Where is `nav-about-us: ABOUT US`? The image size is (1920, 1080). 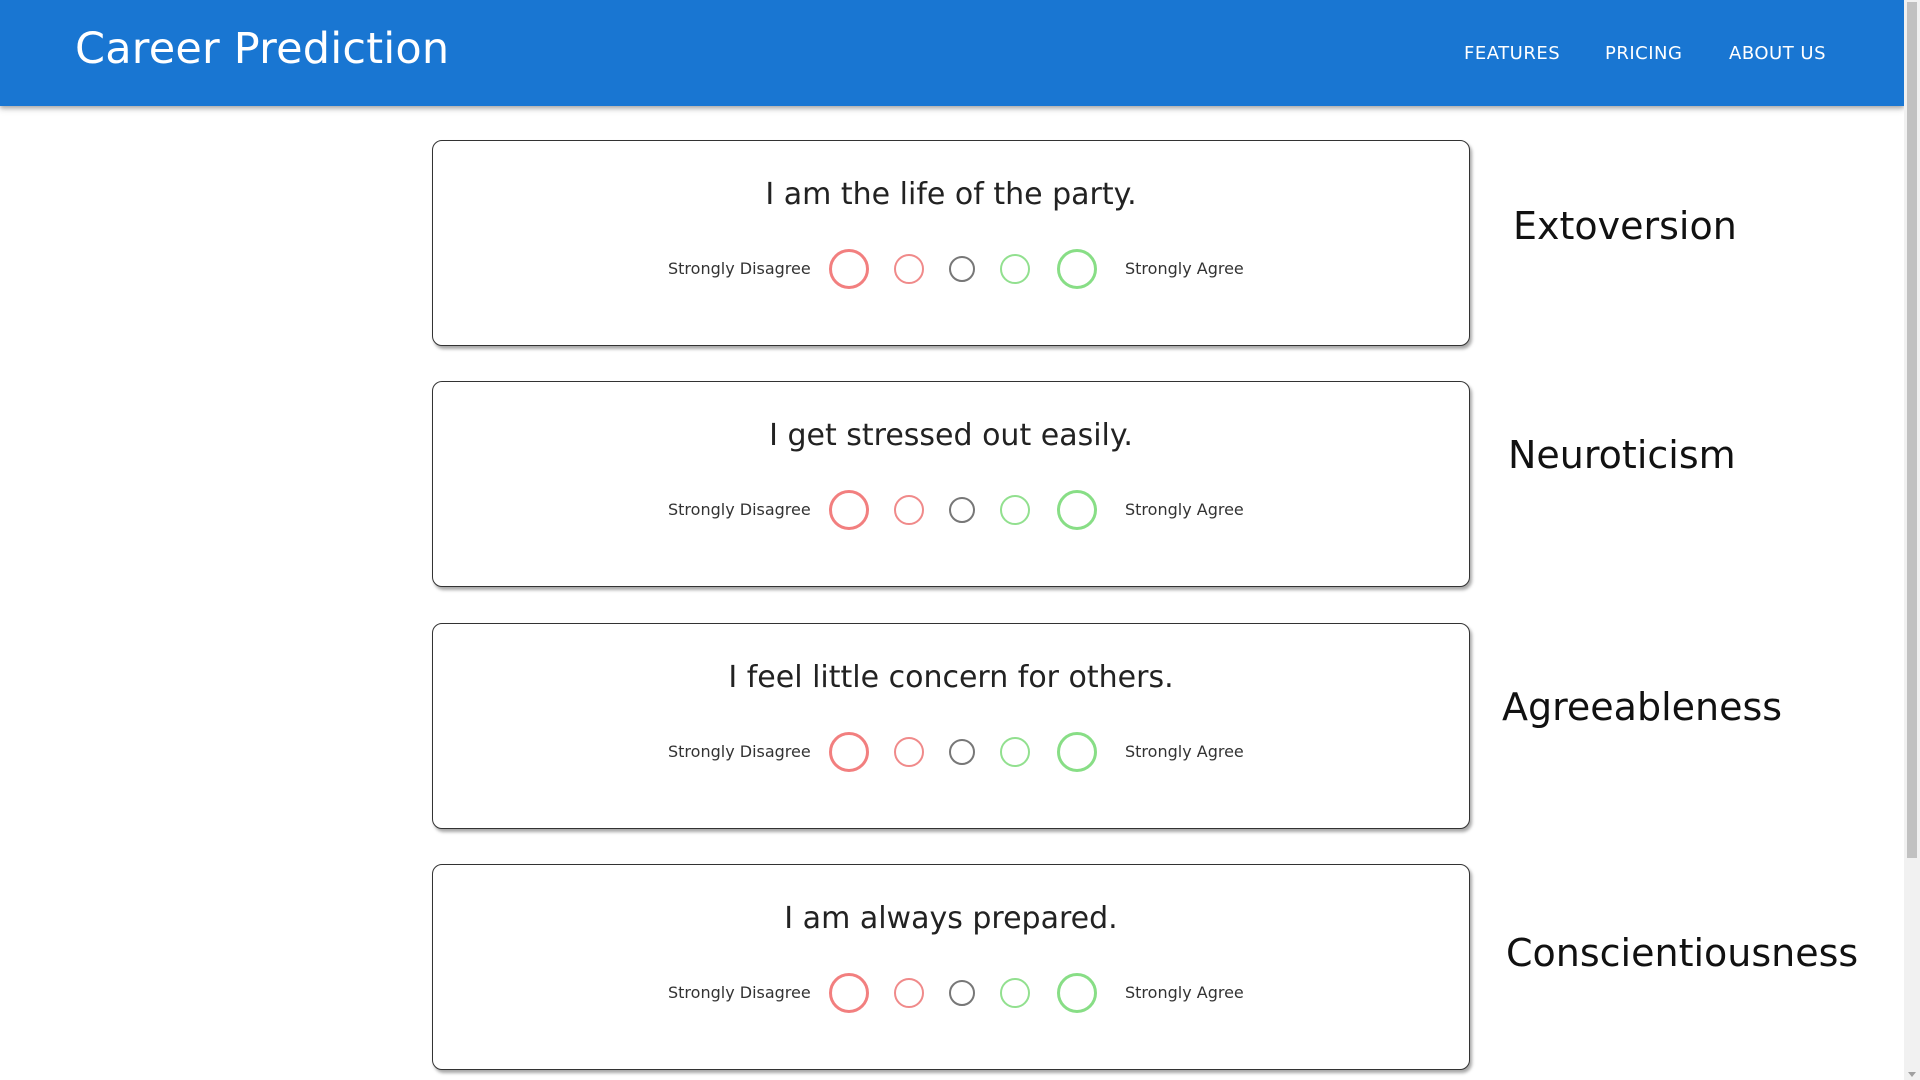
nav-about-us: ABOUT US is located at coordinates (1777, 53).